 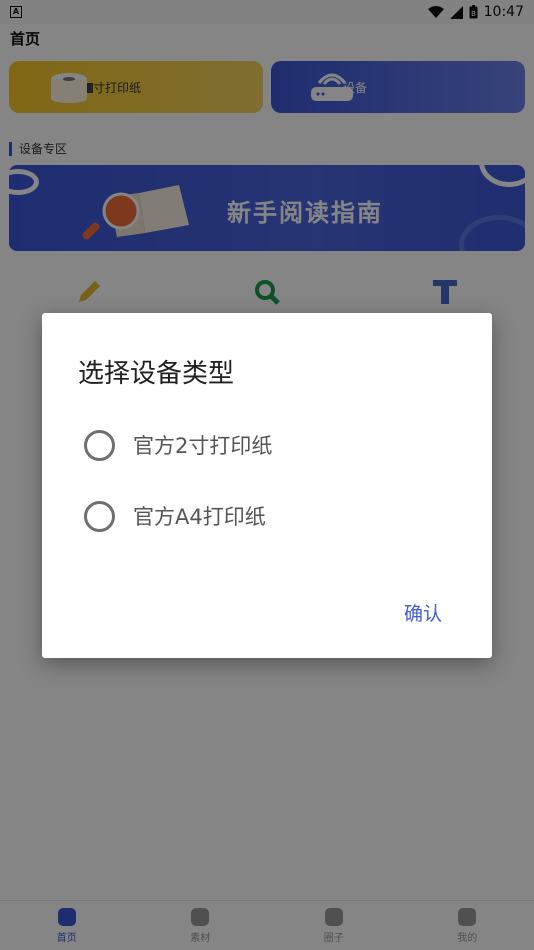 I want to click on option-label: 官方A4打印纸, so click(x=199, y=517).